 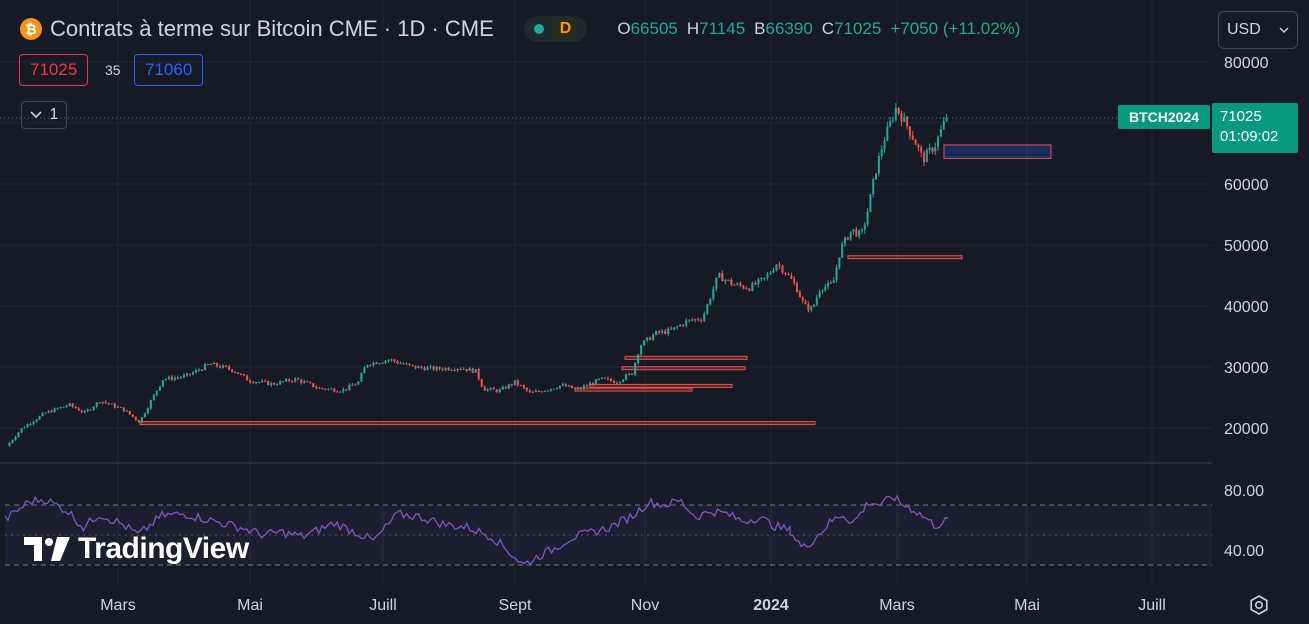 I want to click on settings-icon, so click(x=1259, y=605).